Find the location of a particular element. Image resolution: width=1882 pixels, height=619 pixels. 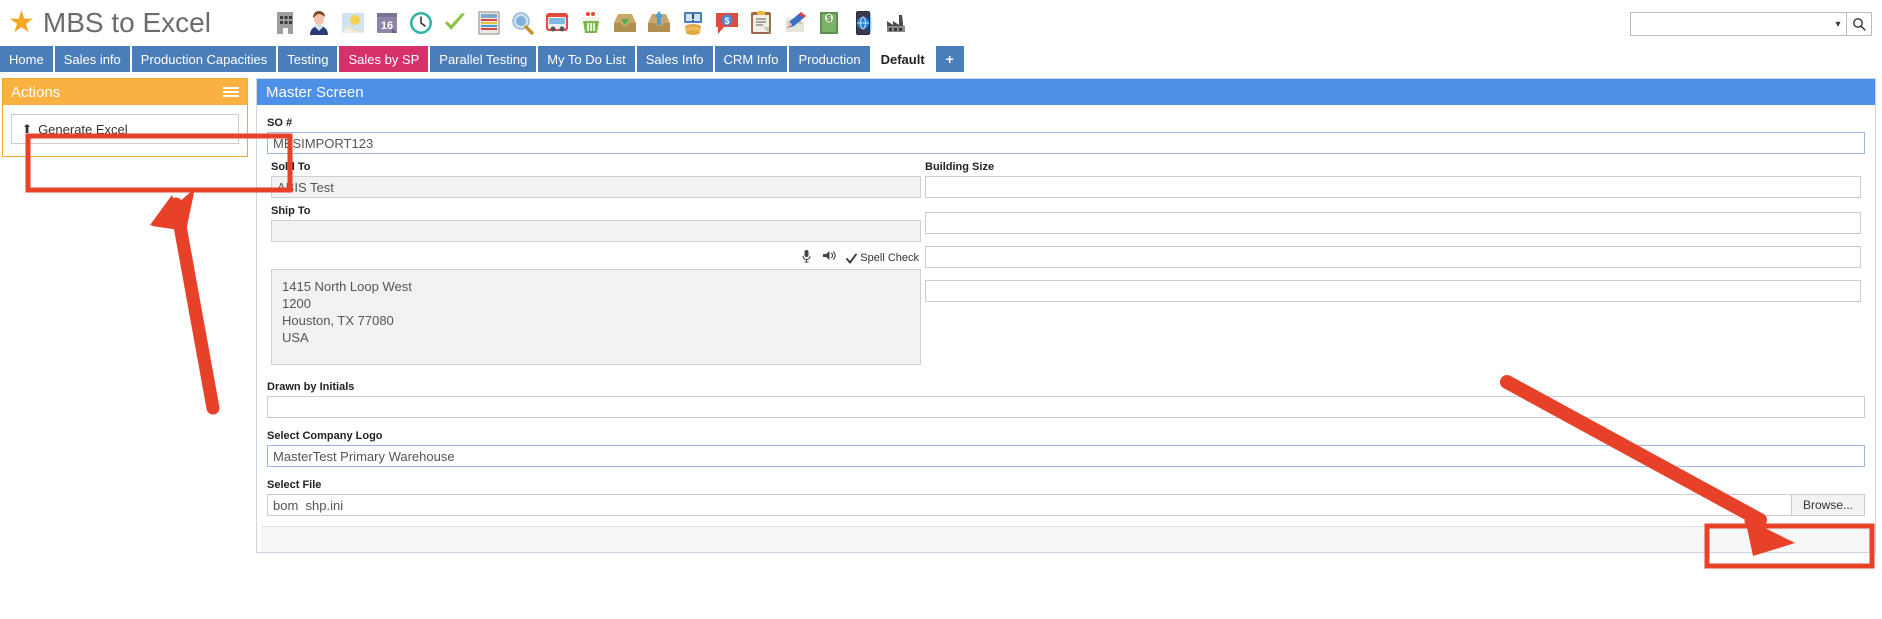

nav-tab-label: Testing is located at coordinates (308, 59).